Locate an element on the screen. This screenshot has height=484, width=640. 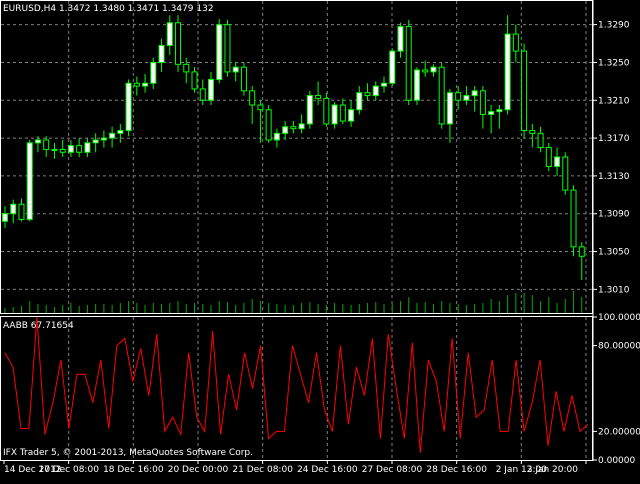
time-tick-label: 28 Dec 16:00 is located at coordinates (456, 470).